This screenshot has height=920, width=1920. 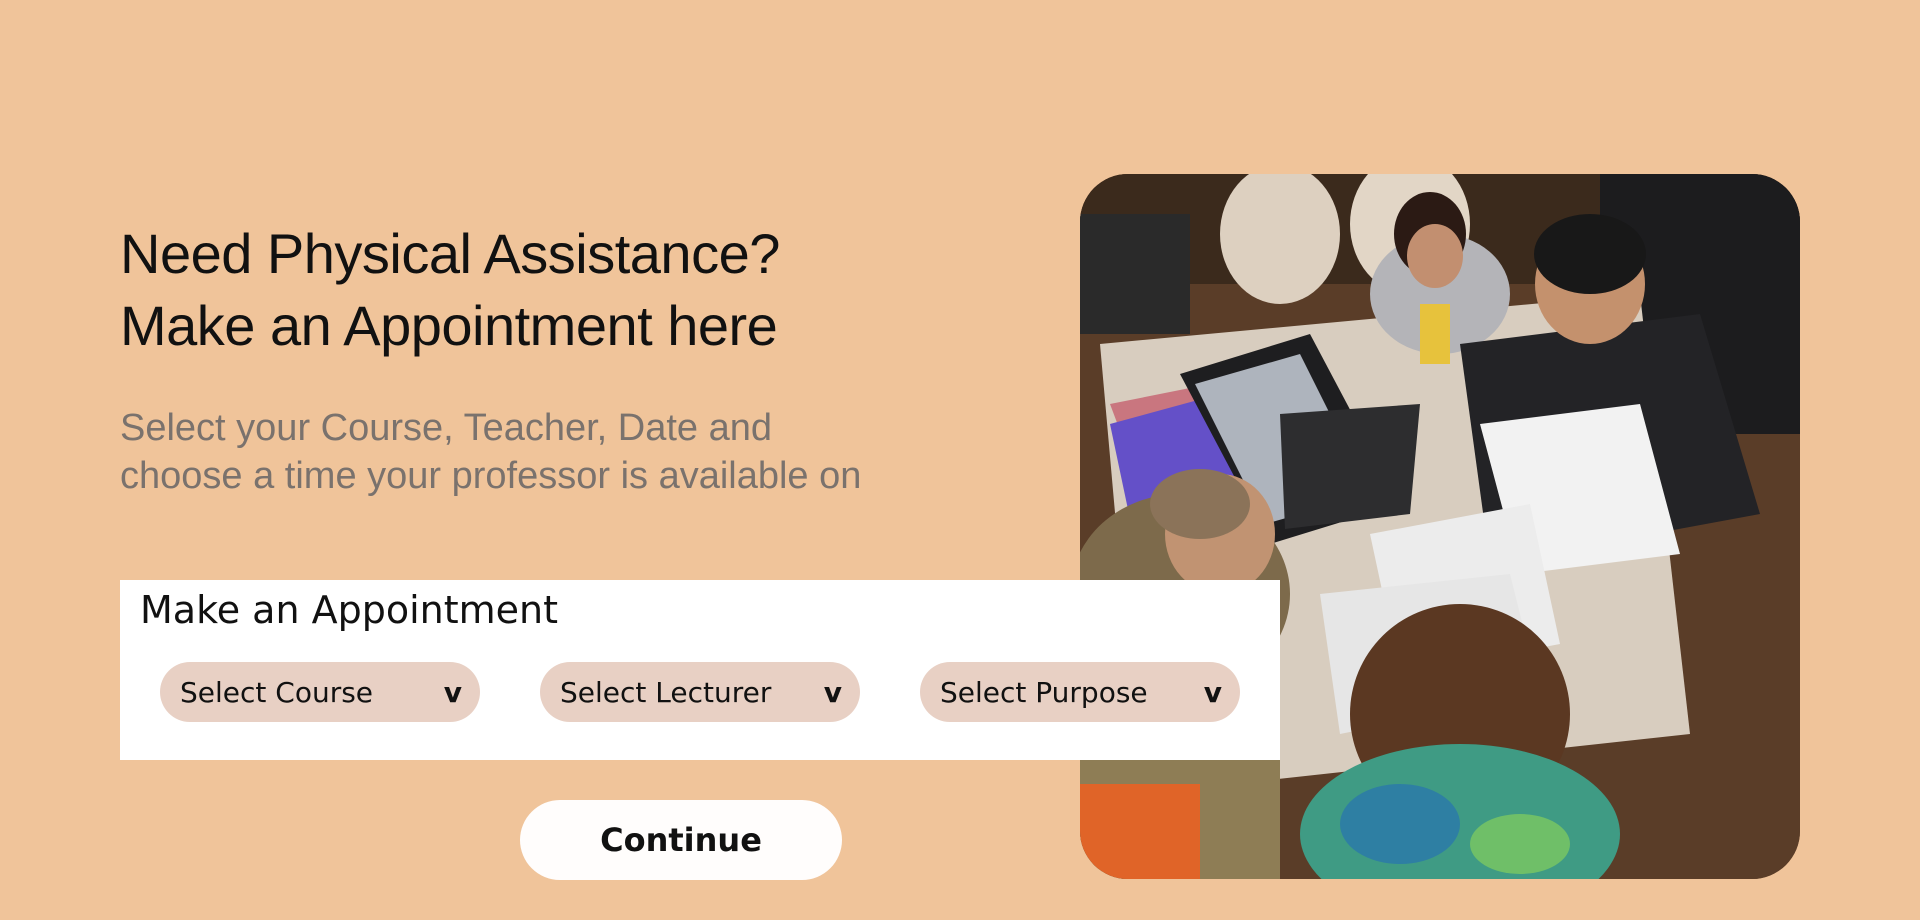 I want to click on headline-line-1: Need Physical Assistance?, so click(x=450, y=253).